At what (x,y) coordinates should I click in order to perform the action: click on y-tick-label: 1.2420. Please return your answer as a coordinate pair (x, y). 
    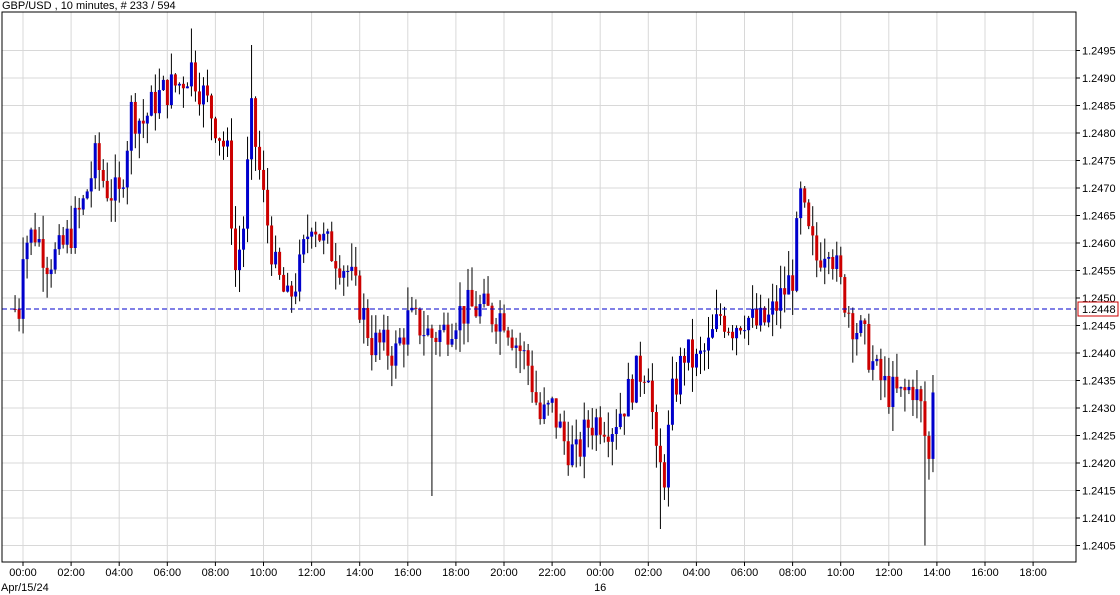
    Looking at the image, I should click on (1099, 464).